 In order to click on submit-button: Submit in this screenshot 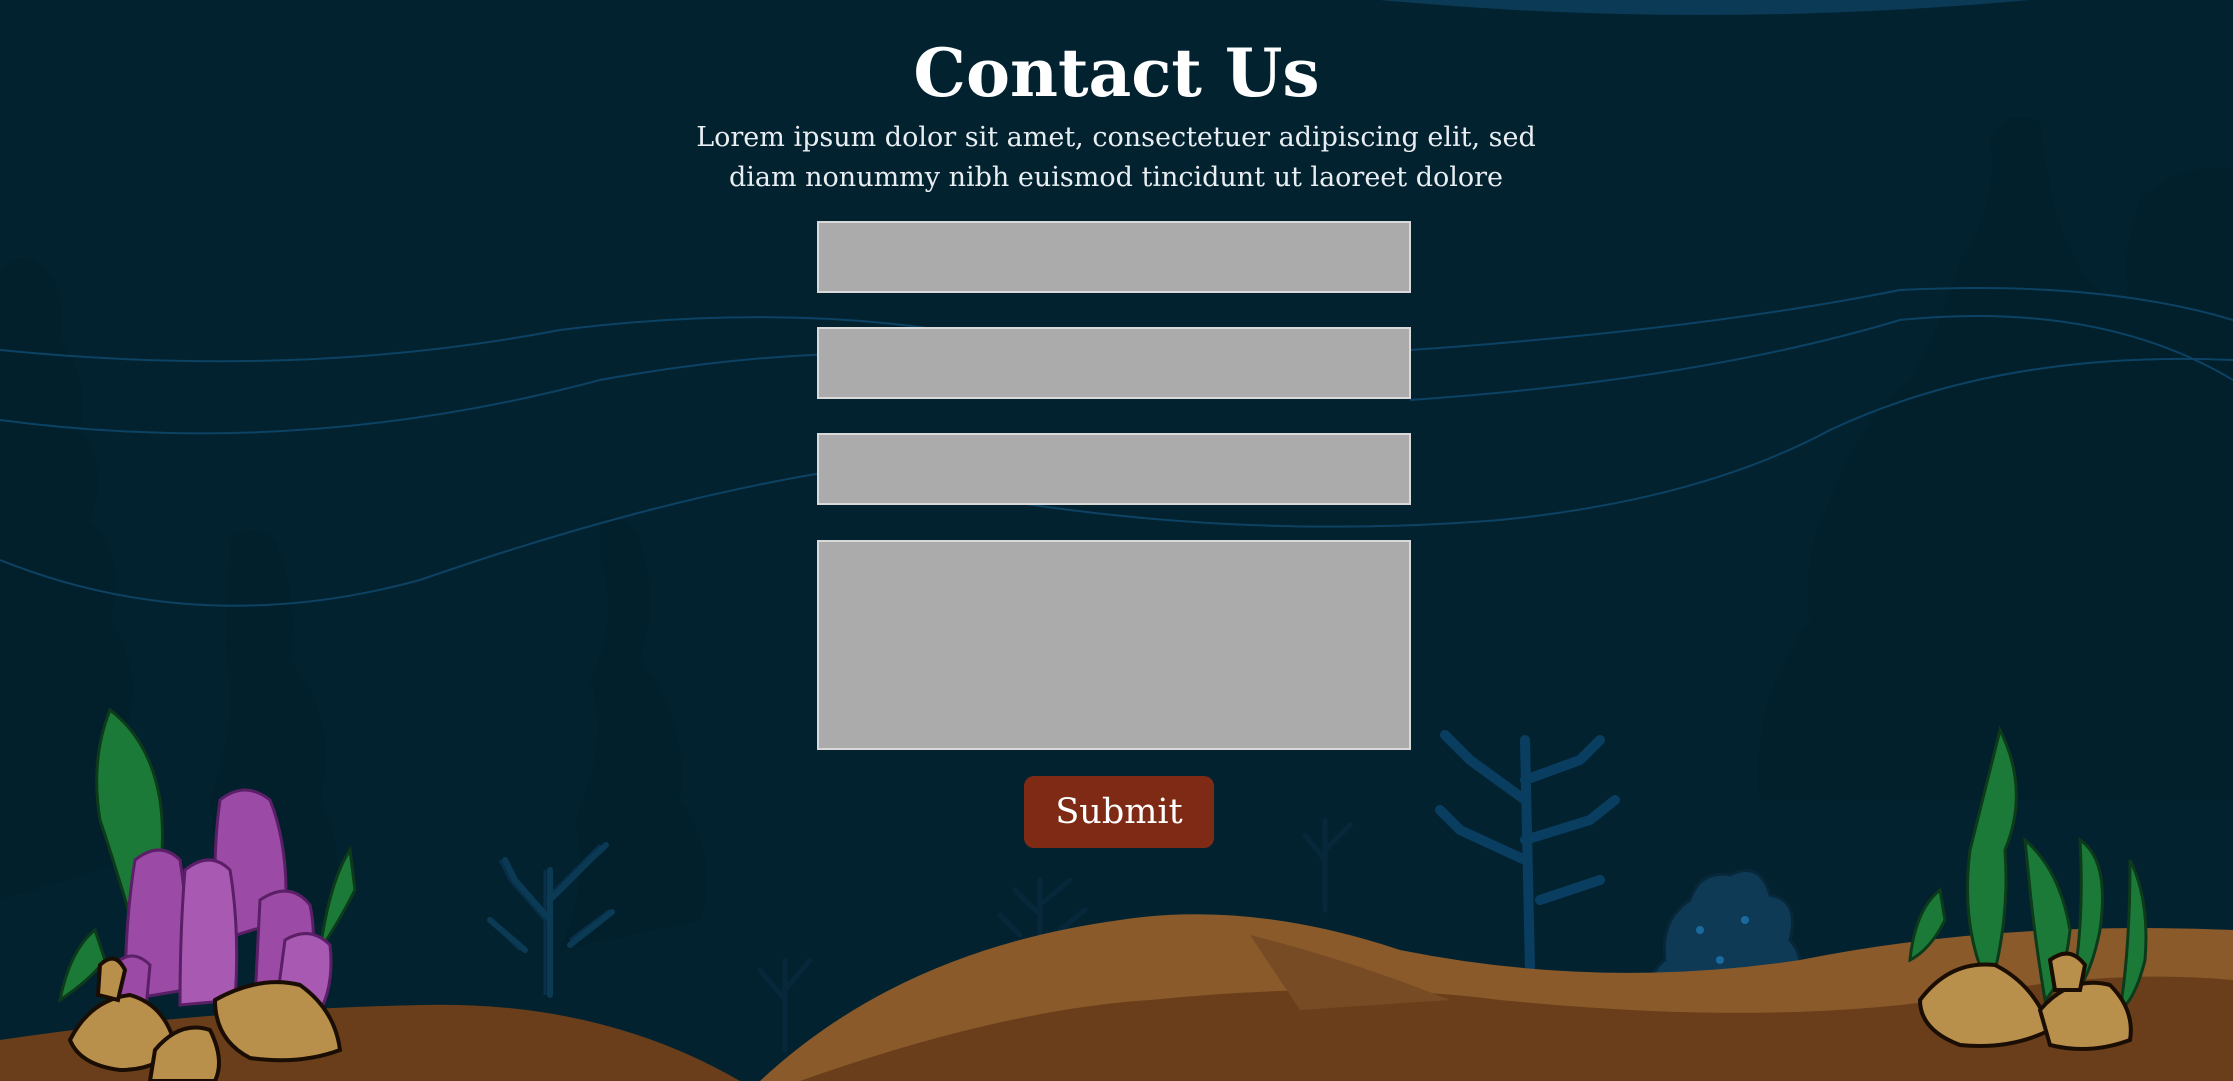, I will do `click(1119, 812)`.